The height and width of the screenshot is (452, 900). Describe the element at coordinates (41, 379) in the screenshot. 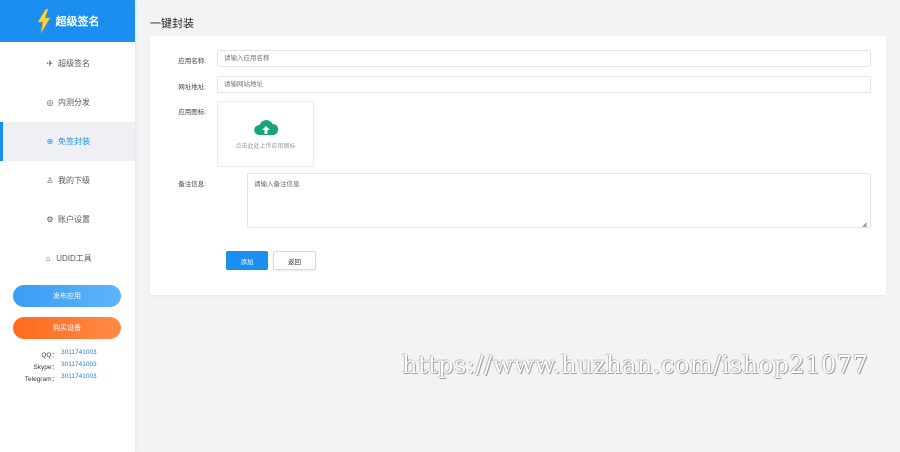

I see `contact-label: Telegram：` at that location.